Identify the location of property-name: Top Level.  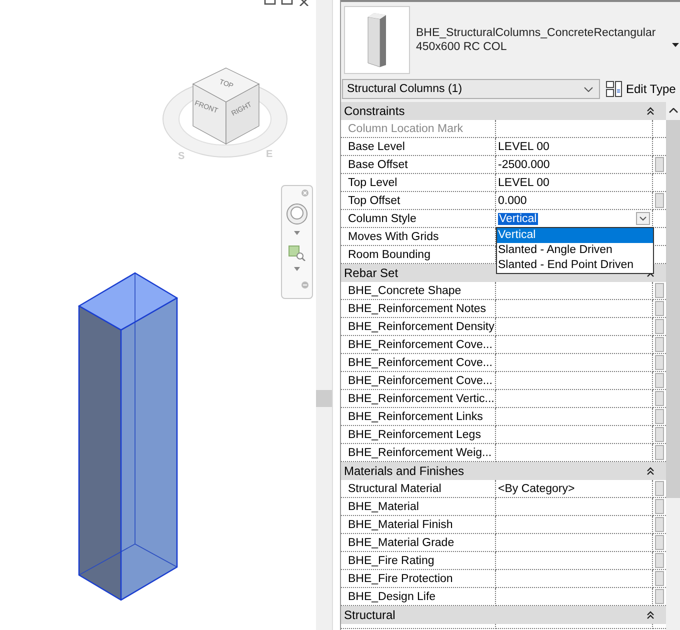
(418, 183).